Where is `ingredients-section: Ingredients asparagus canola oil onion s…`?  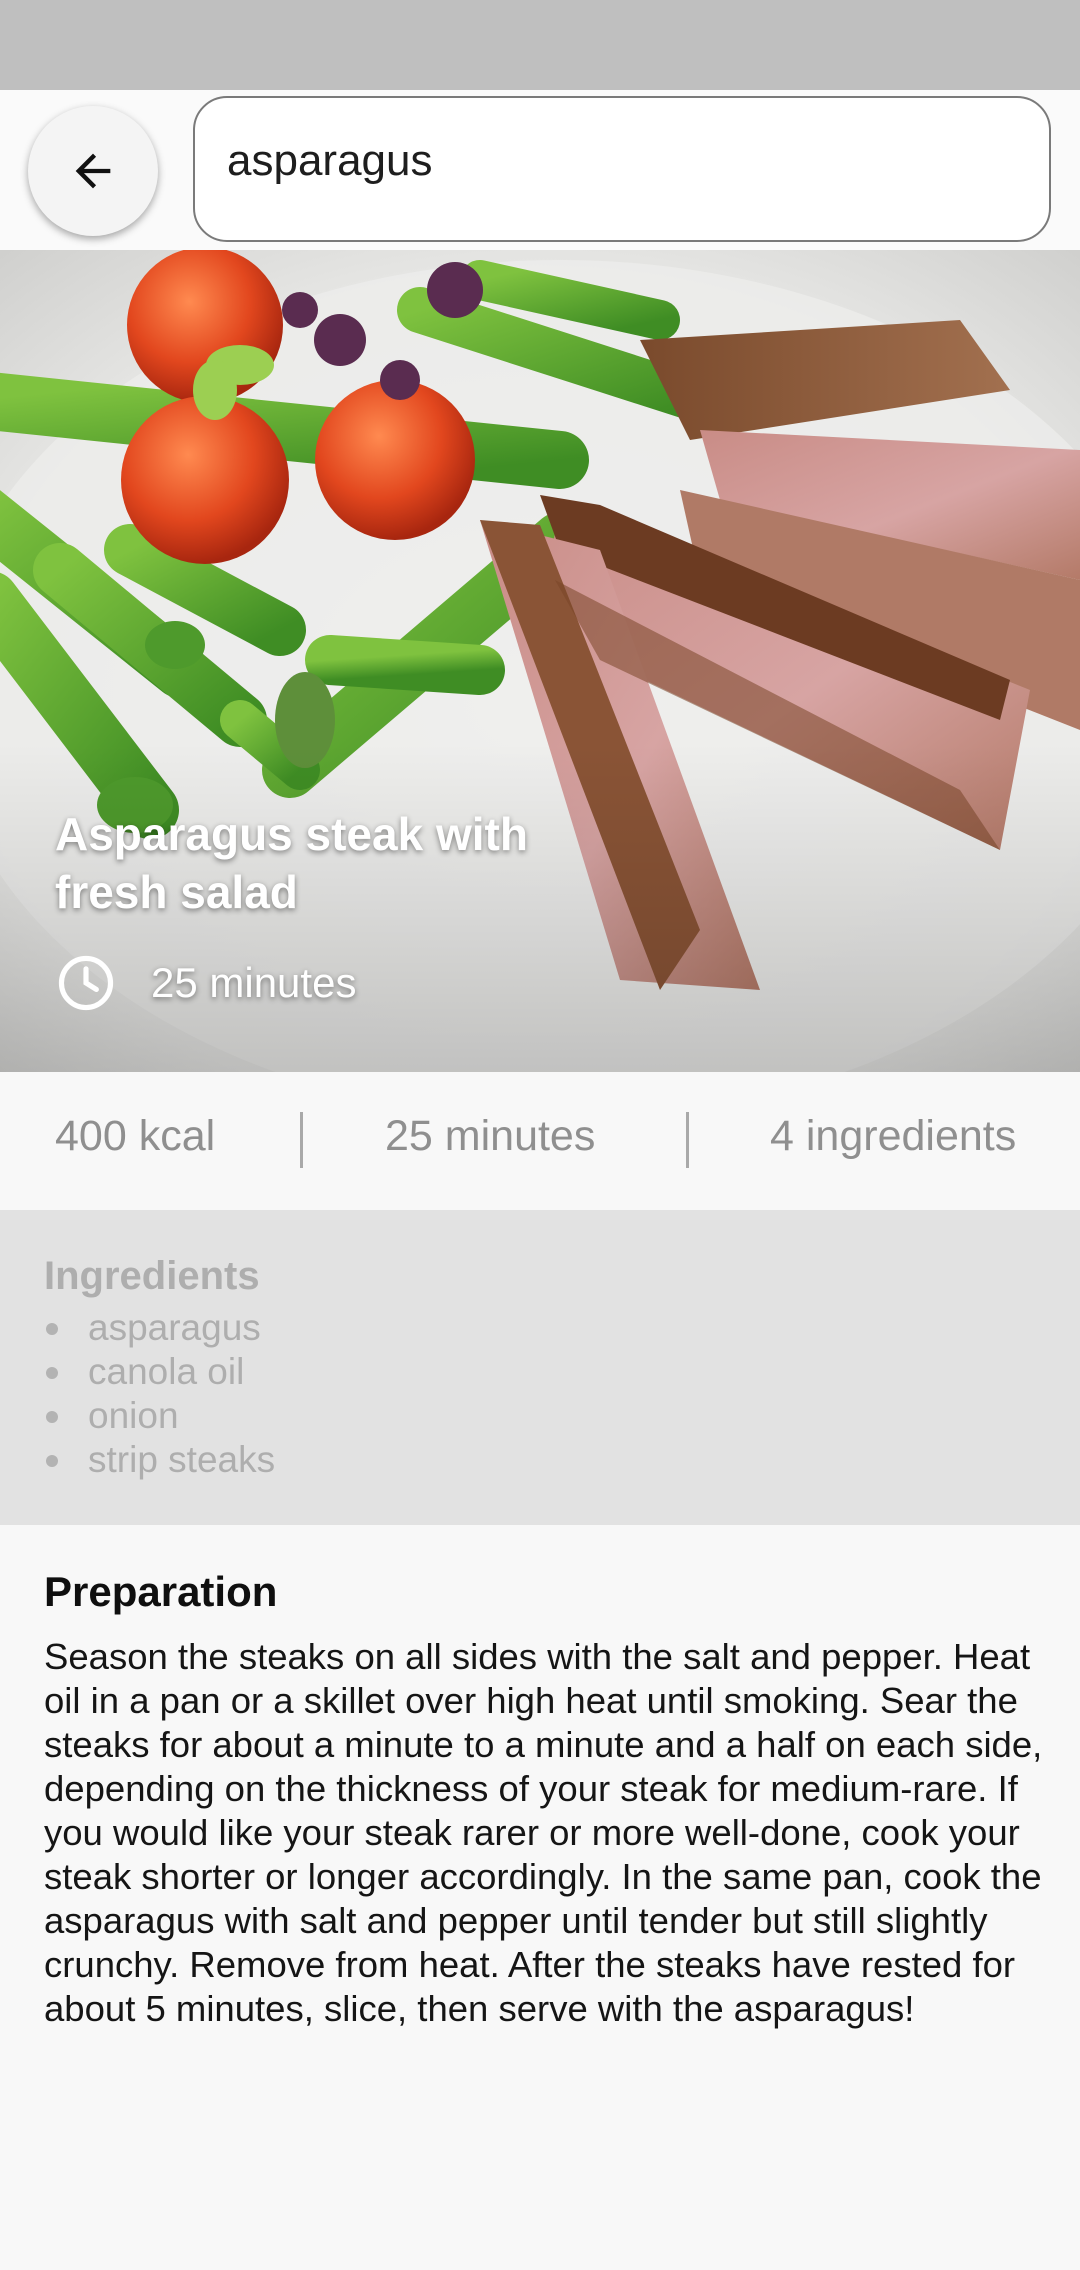 ingredients-section: Ingredients asparagus canola oil onion s… is located at coordinates (540, 1367).